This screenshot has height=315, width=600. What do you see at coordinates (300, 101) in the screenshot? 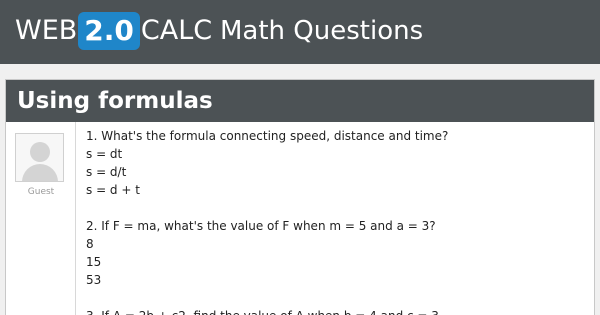
I see `question-header: Using formulas` at bounding box center [300, 101].